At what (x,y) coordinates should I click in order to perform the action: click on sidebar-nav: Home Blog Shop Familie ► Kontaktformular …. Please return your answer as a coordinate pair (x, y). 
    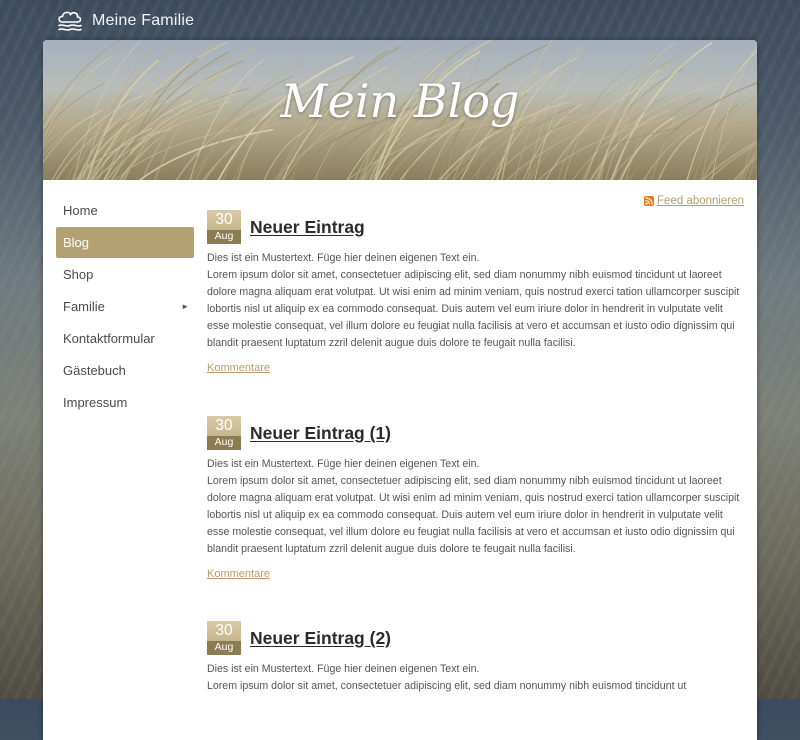
    Looking at the image, I should click on (125, 307).